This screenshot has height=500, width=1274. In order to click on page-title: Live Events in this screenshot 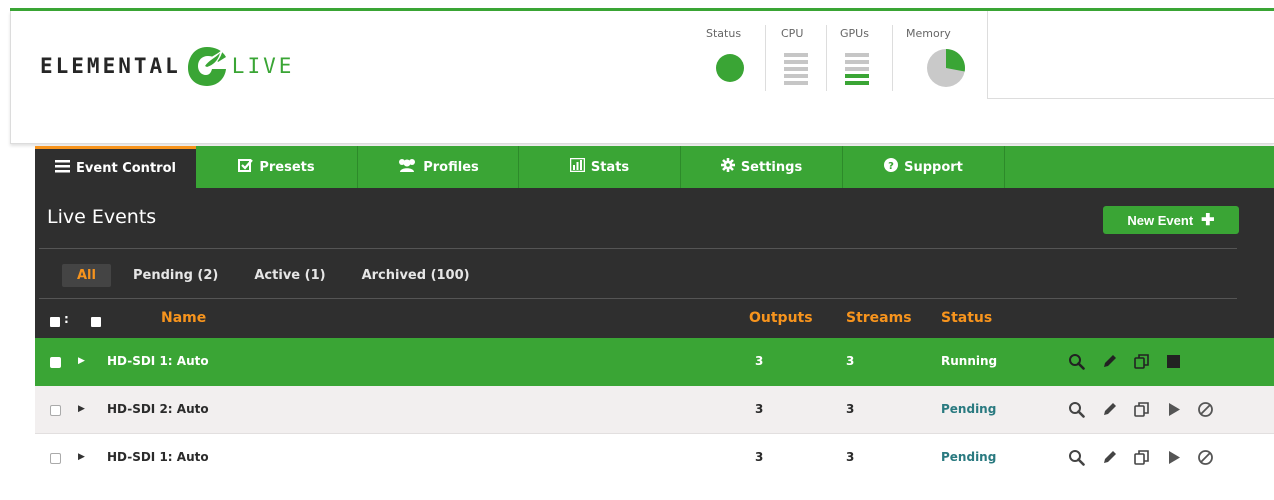, I will do `click(102, 217)`.